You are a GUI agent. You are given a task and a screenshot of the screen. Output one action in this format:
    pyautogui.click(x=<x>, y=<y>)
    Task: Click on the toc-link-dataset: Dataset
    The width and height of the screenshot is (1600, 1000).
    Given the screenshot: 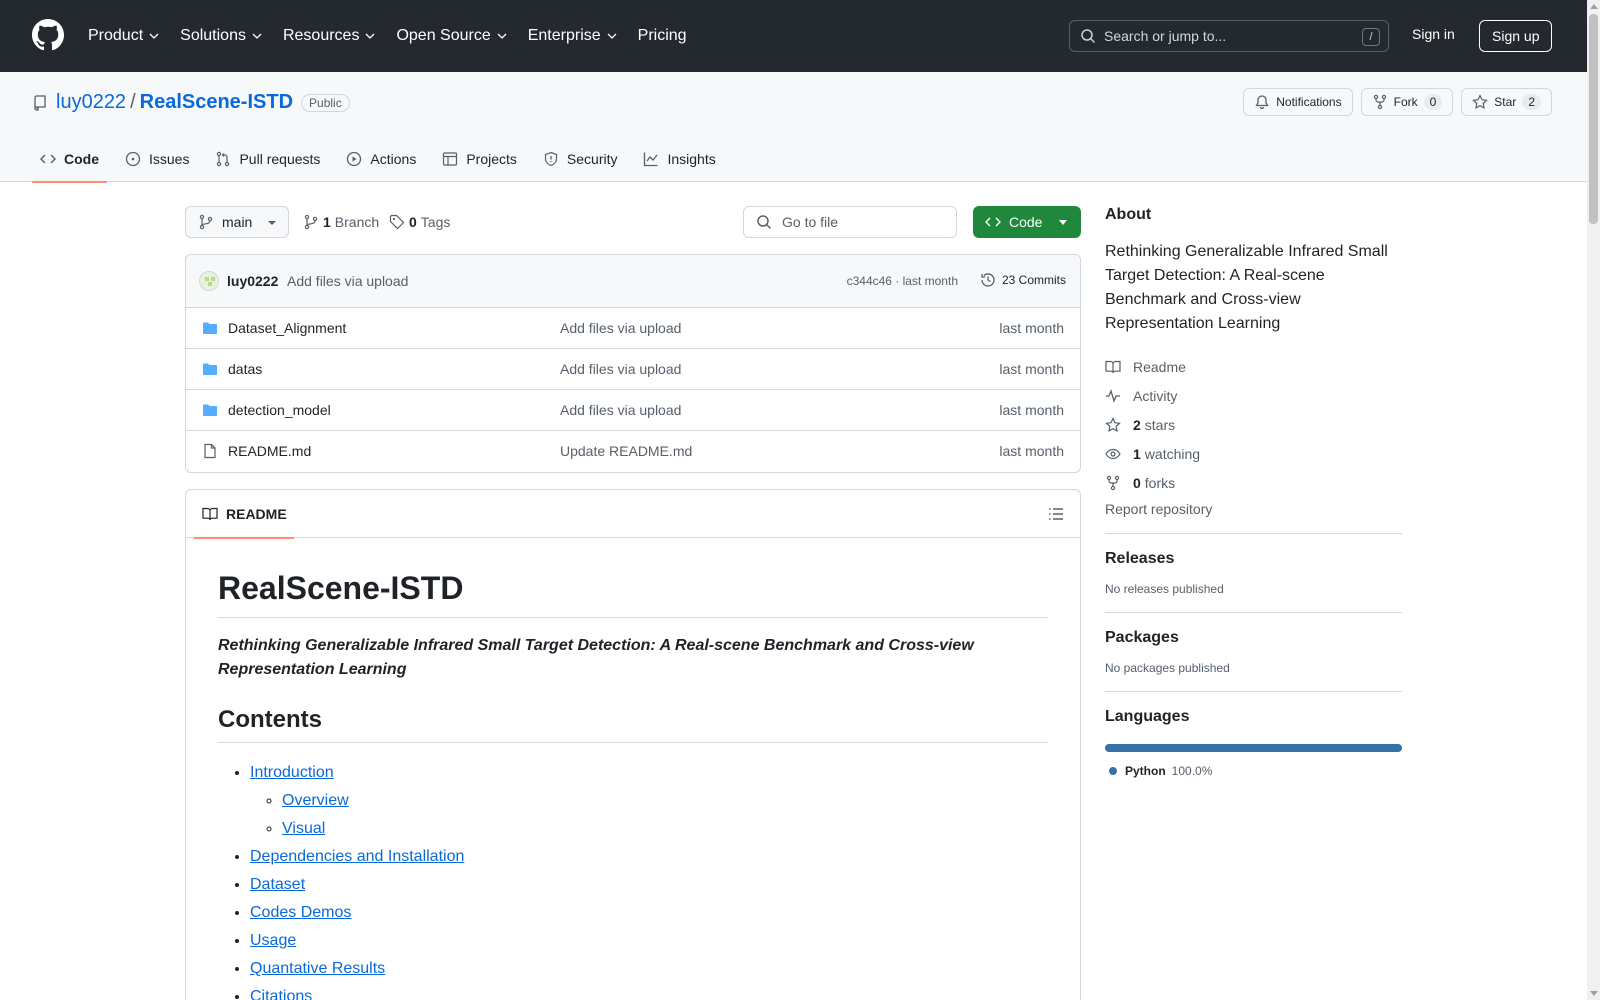 What is the action you would take?
    pyautogui.click(x=277, y=884)
    